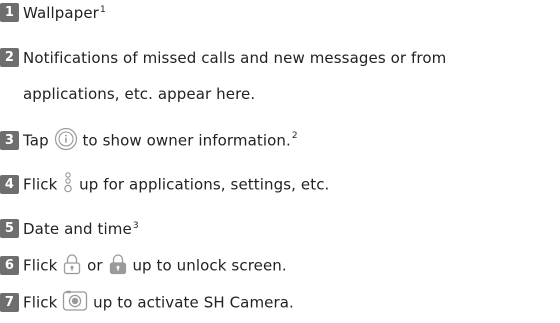 This screenshot has height=323, width=560. What do you see at coordinates (209, 265) in the screenshot?
I see `item-text-post: up to unlock screen.` at bounding box center [209, 265].